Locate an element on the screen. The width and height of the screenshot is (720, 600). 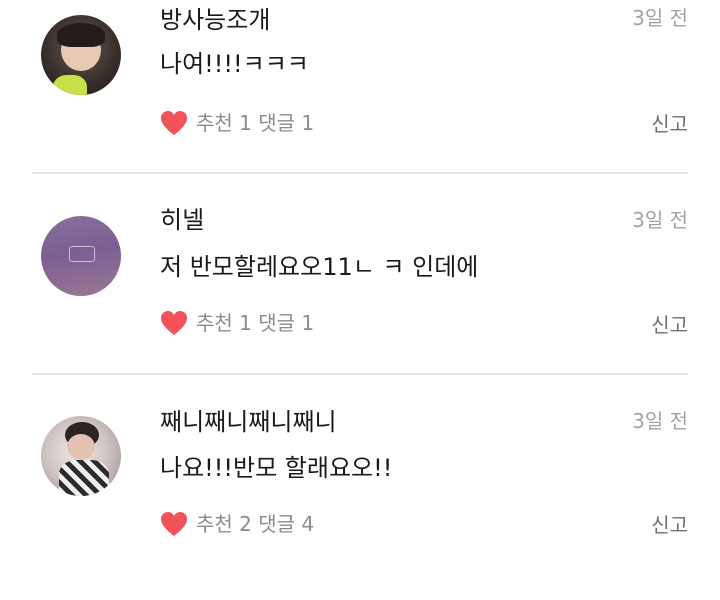
like-button: 추천 2 댓글 4 is located at coordinates (237, 524).